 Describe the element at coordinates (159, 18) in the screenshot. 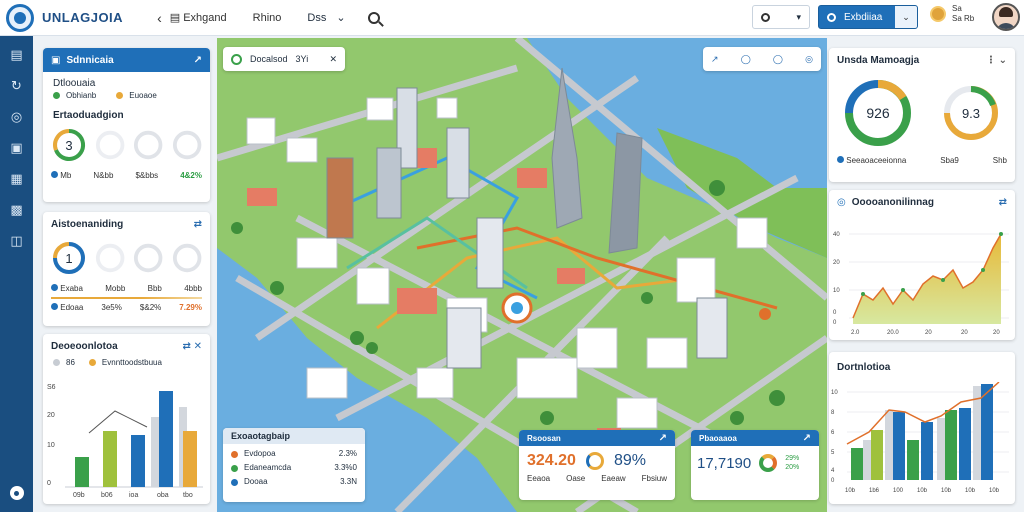

I see `back-arrow-icon: ‹` at that location.